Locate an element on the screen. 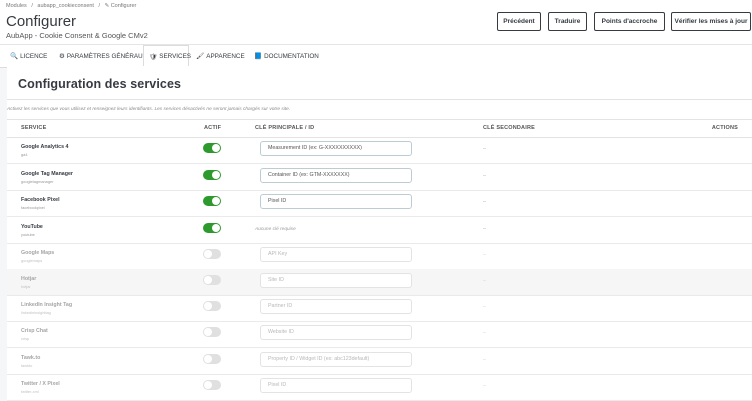  service-key: tawkto is located at coordinates (27, 365).